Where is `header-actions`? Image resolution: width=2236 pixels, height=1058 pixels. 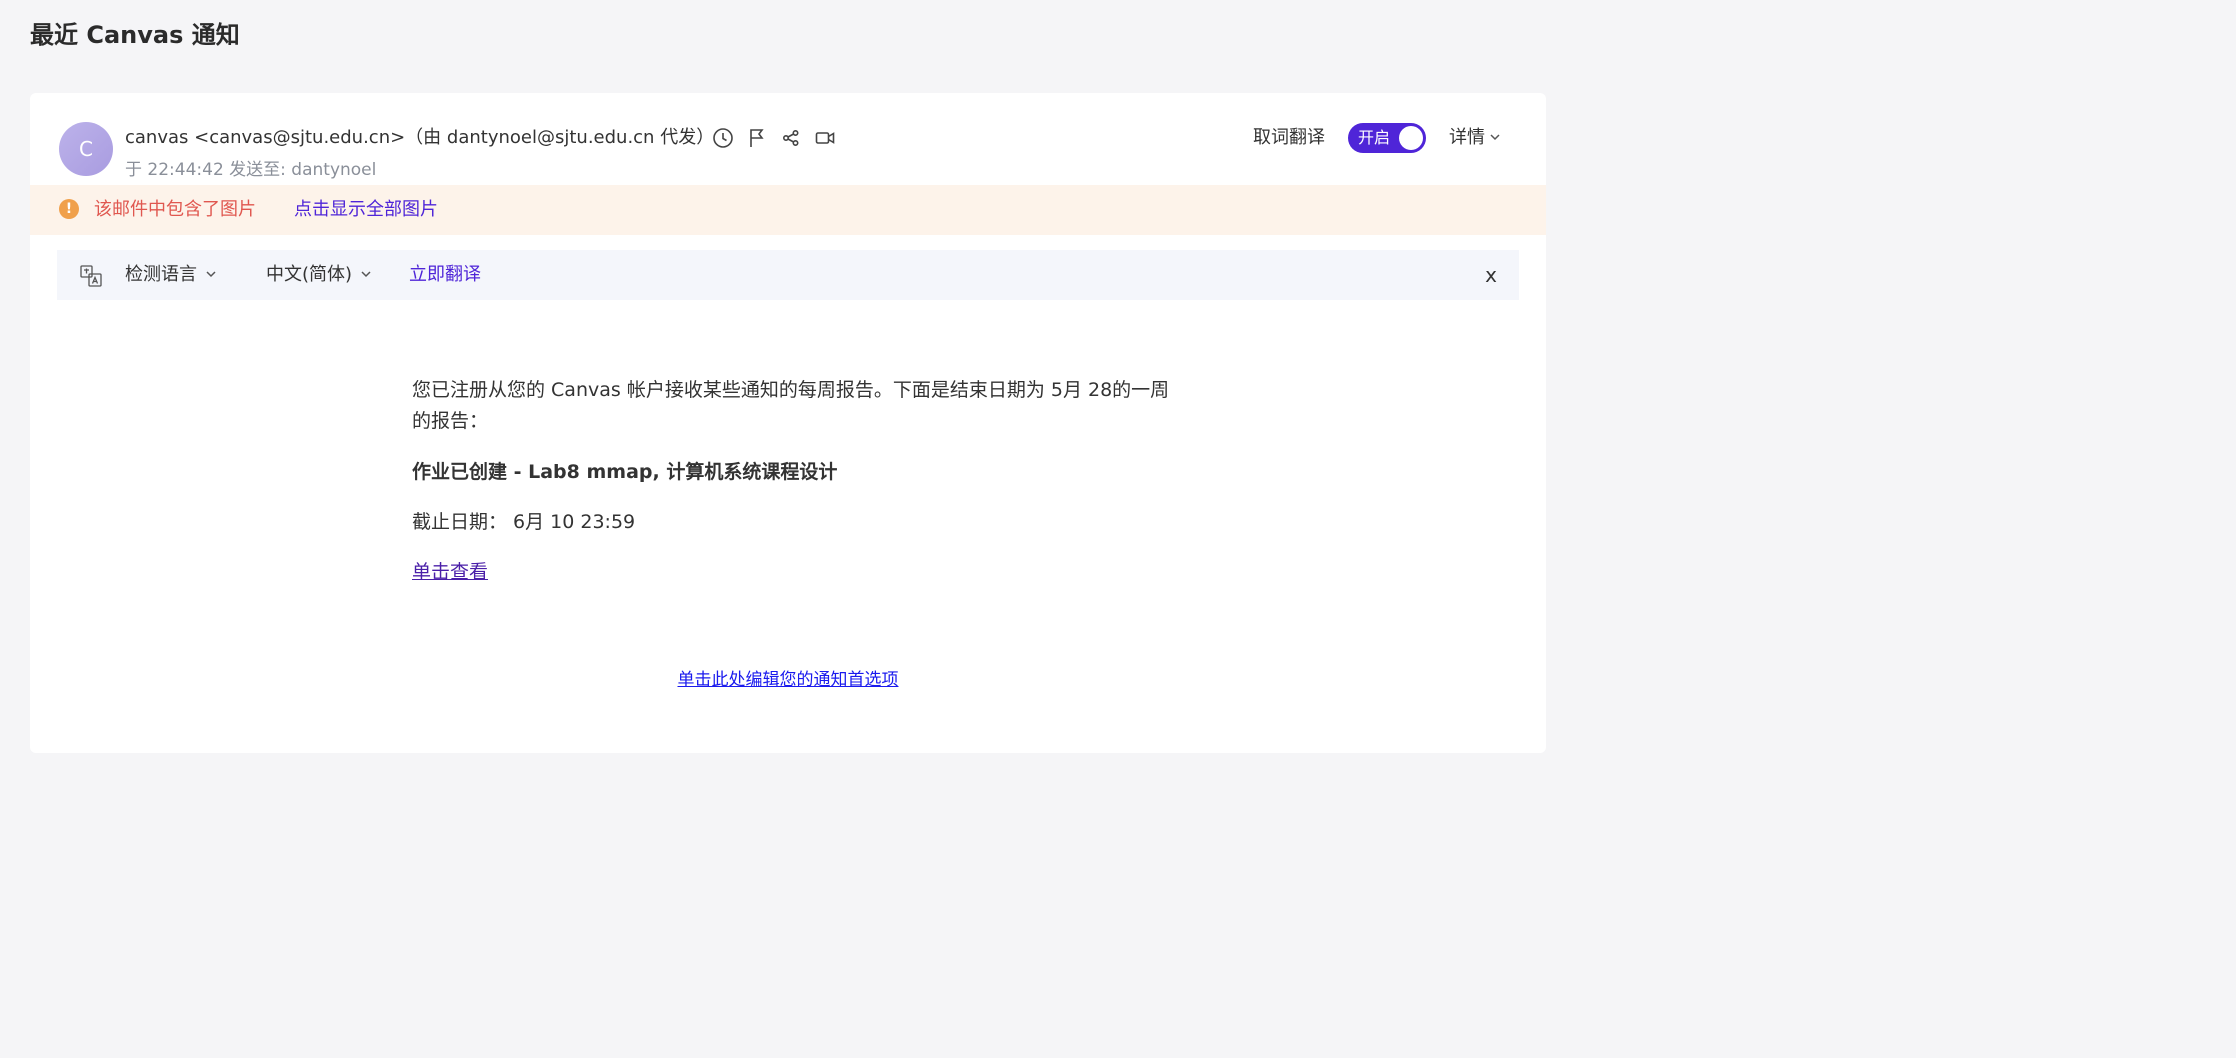
header-actions is located at coordinates (774, 138).